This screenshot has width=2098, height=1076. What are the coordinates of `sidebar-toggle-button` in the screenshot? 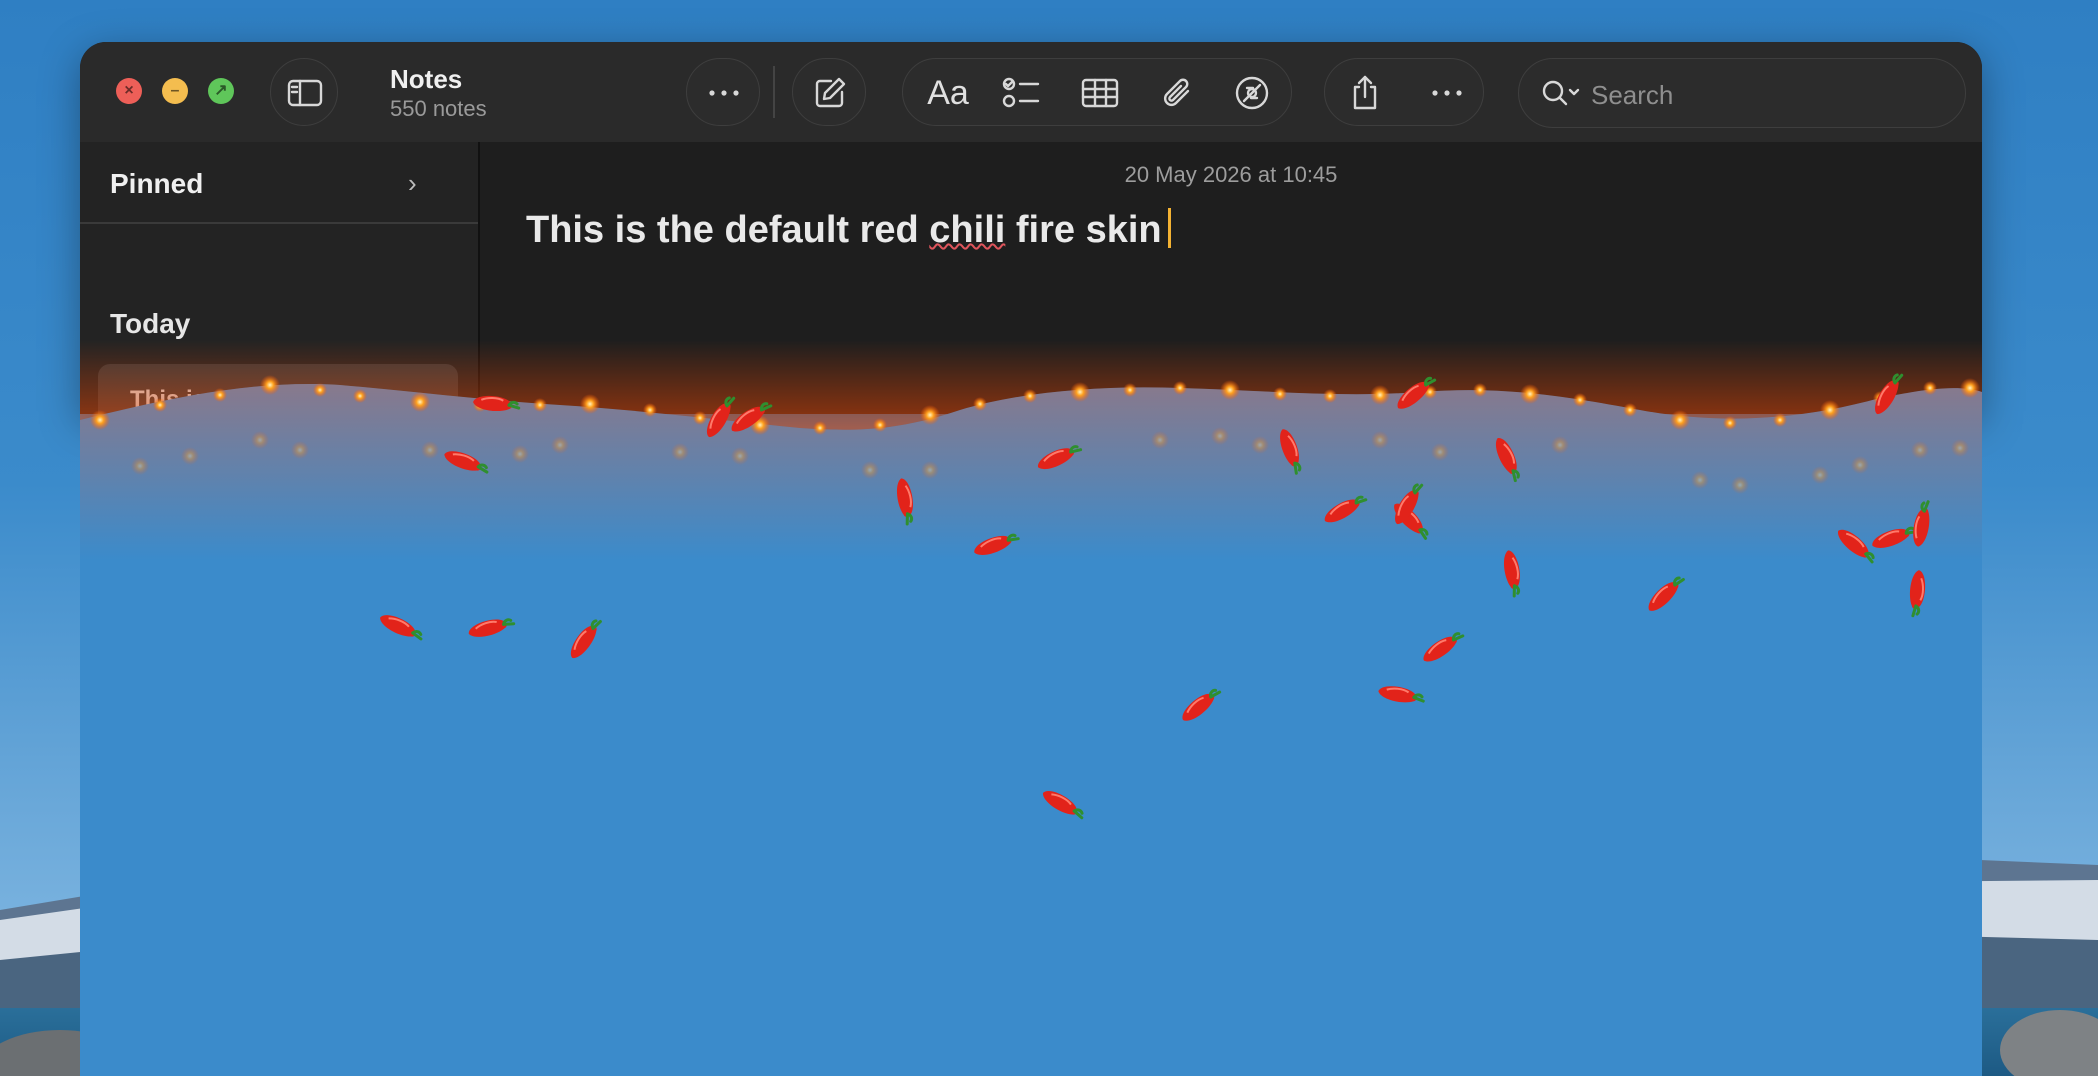 It's located at (304, 92).